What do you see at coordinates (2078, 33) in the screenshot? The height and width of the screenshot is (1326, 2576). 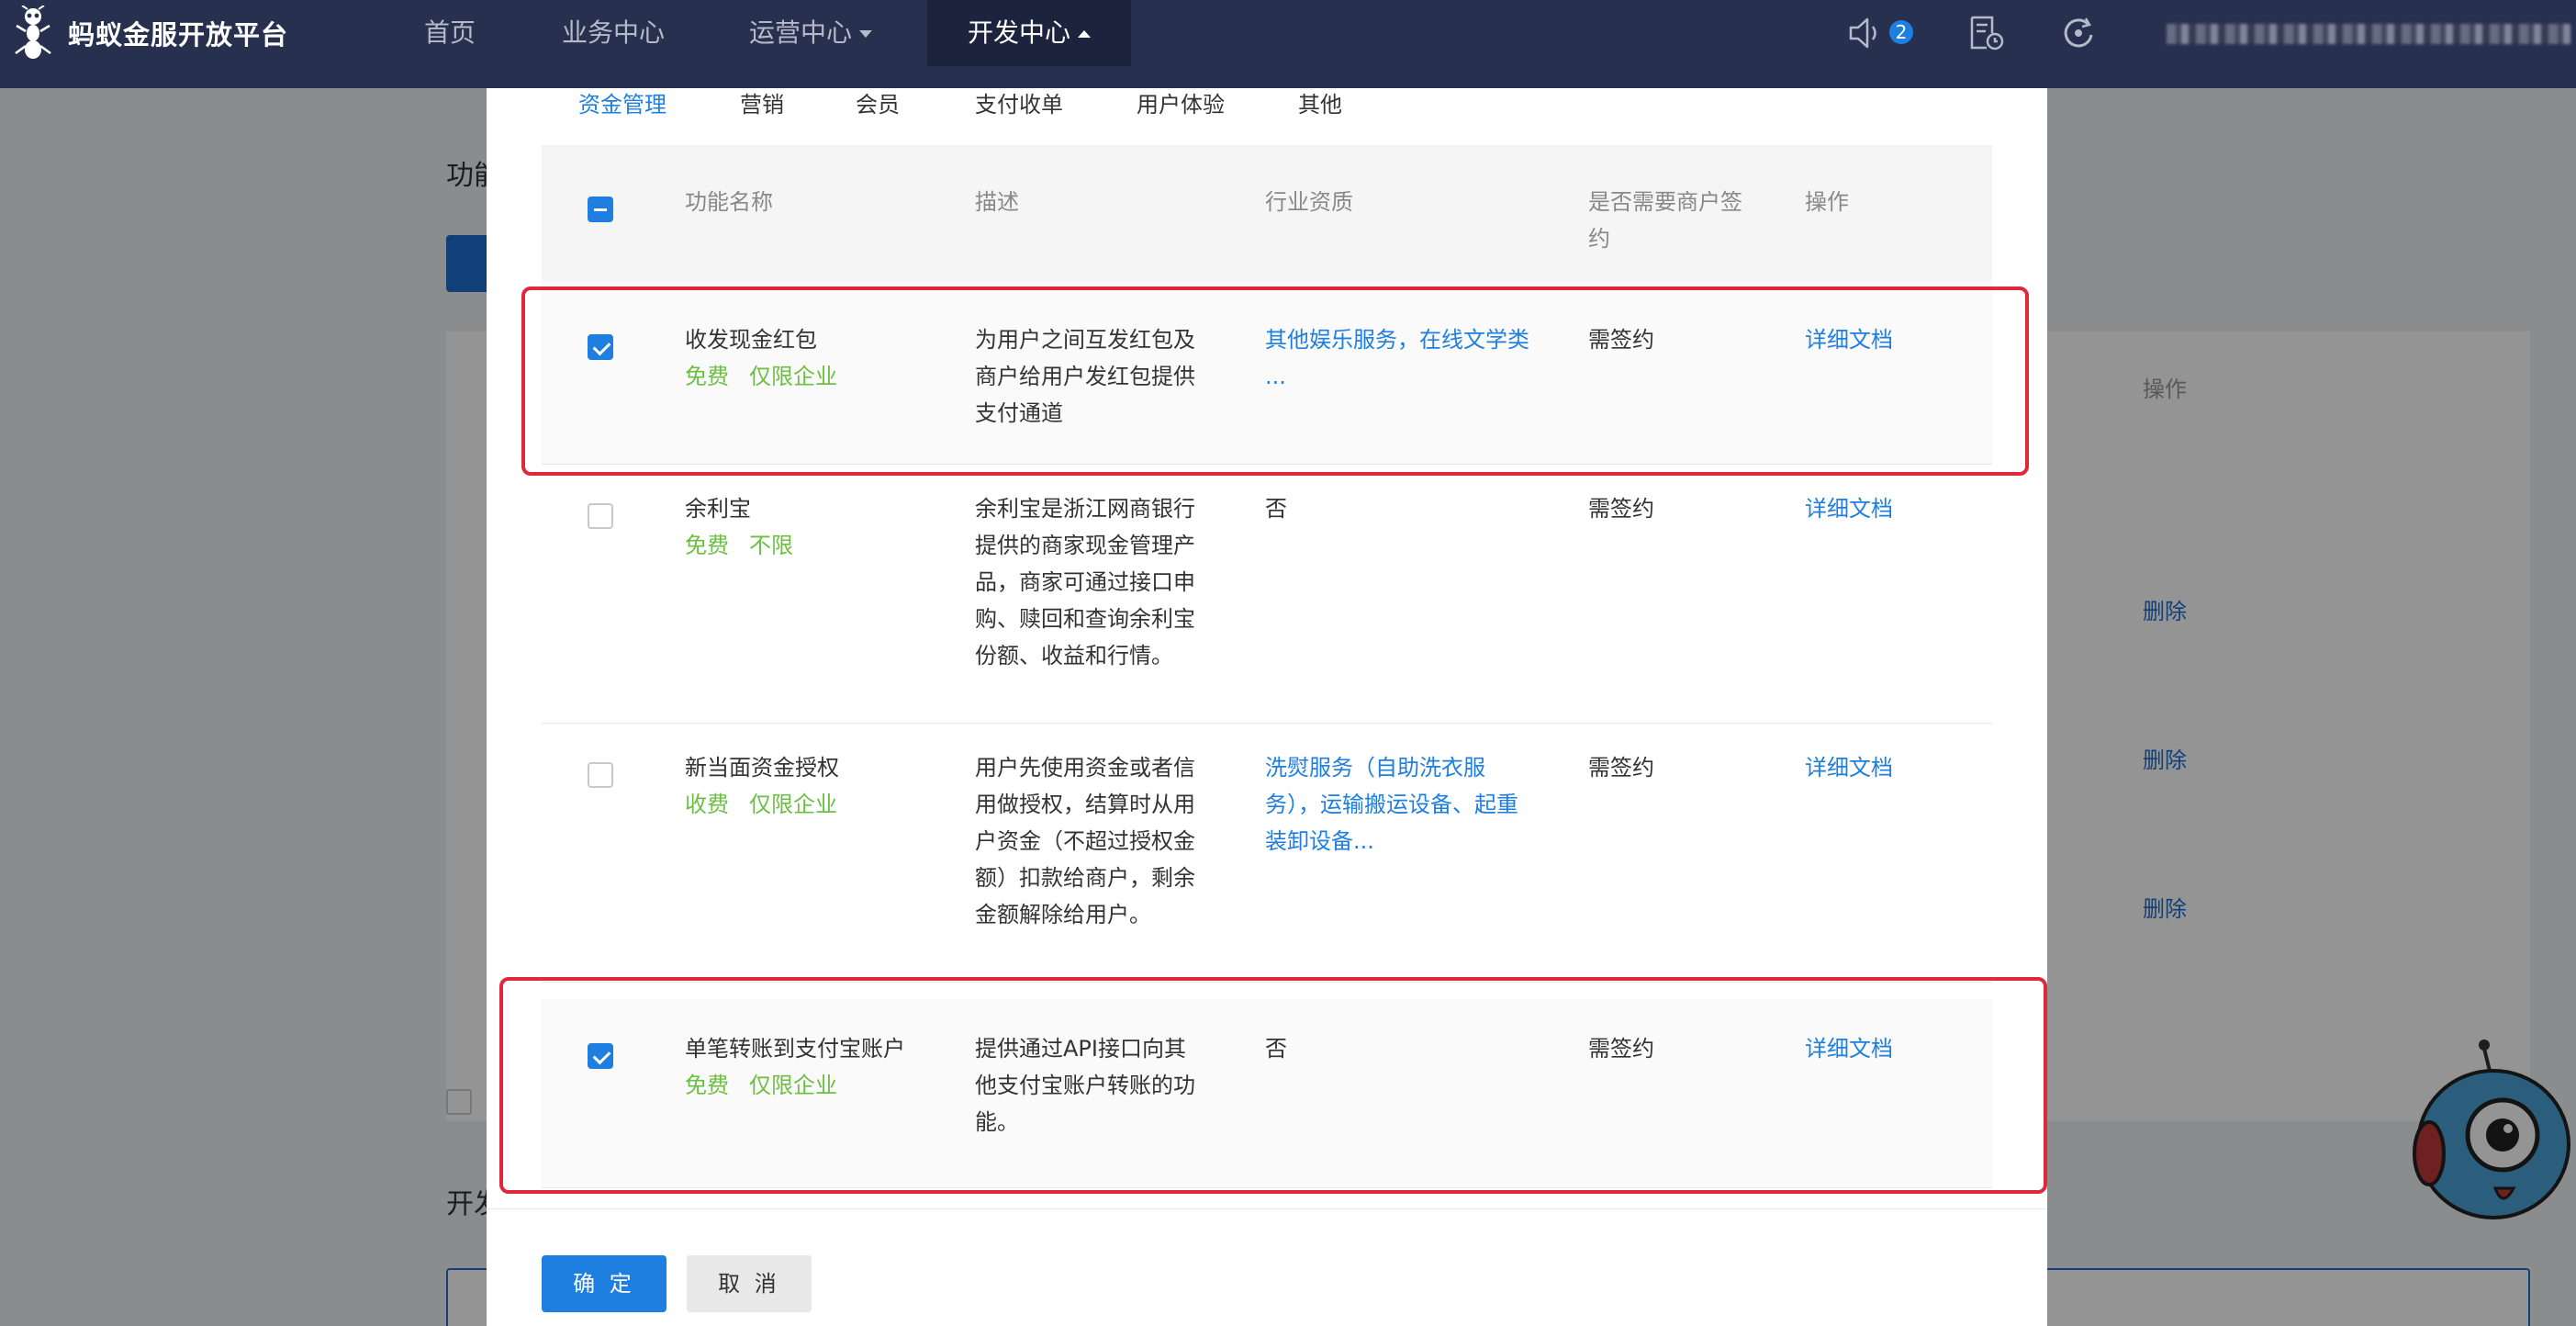 I see `refresh-icon` at bounding box center [2078, 33].